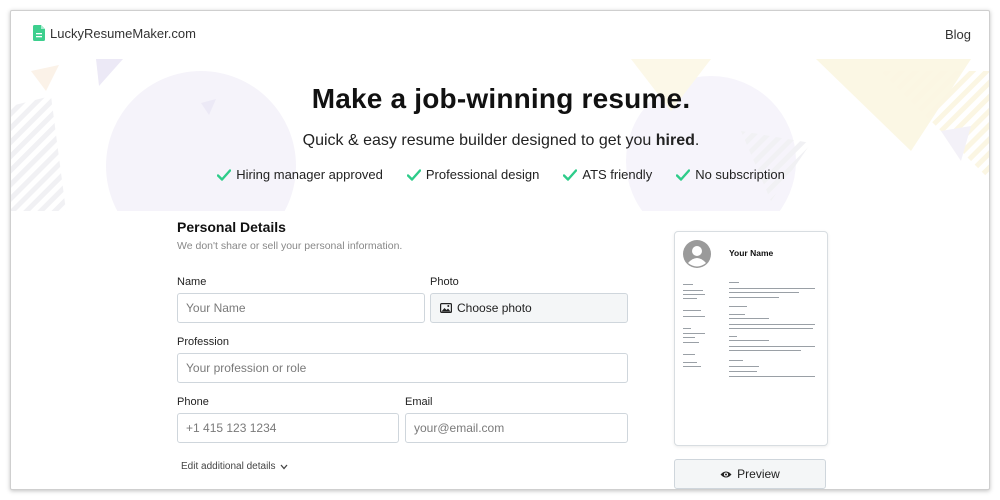 The image size is (1000, 500). I want to click on feature-item: Professional design, so click(473, 174).